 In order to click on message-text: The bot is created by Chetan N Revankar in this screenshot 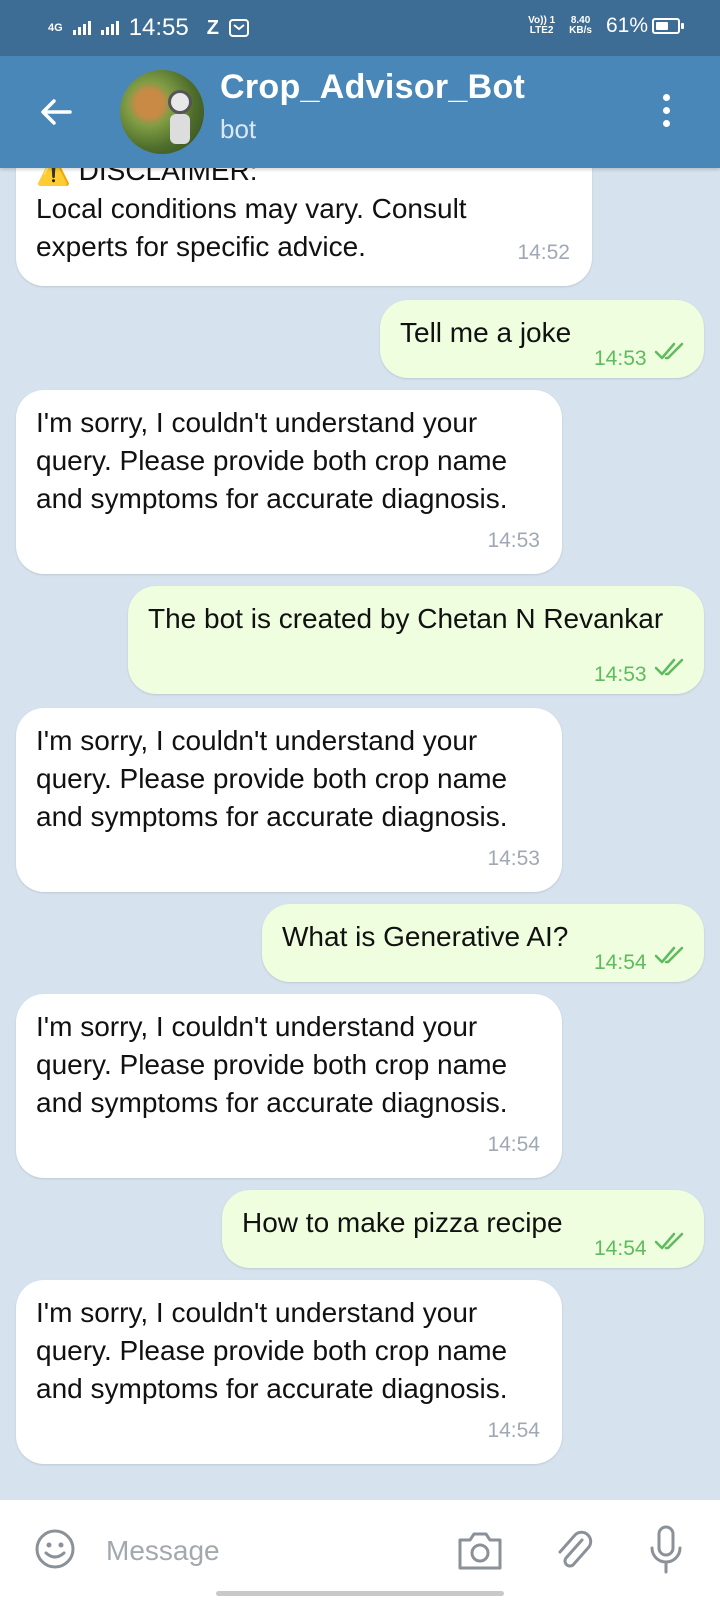, I will do `click(406, 618)`.